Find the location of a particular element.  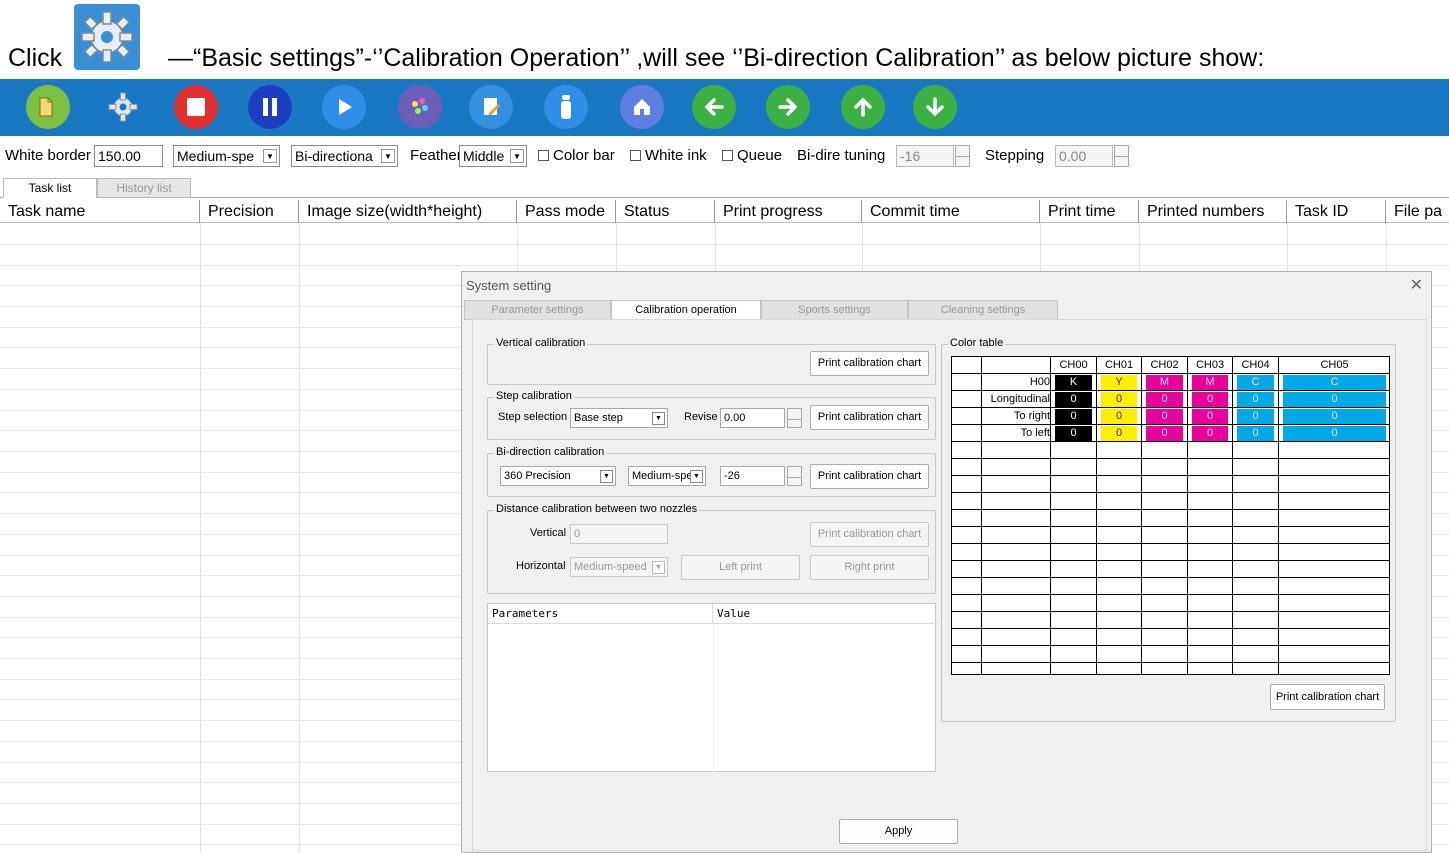

vertical-print-chart-button: Print calibration chart is located at coordinates (869, 363).